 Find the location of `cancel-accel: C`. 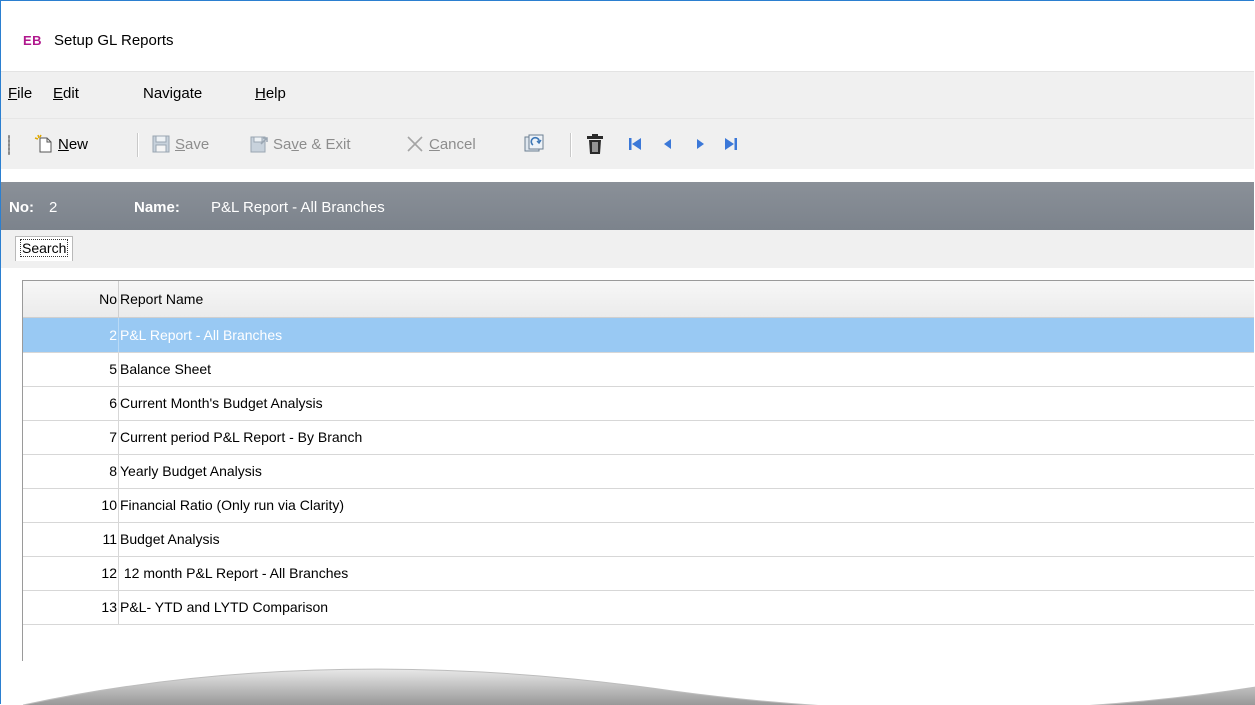

cancel-accel: C is located at coordinates (434, 144).